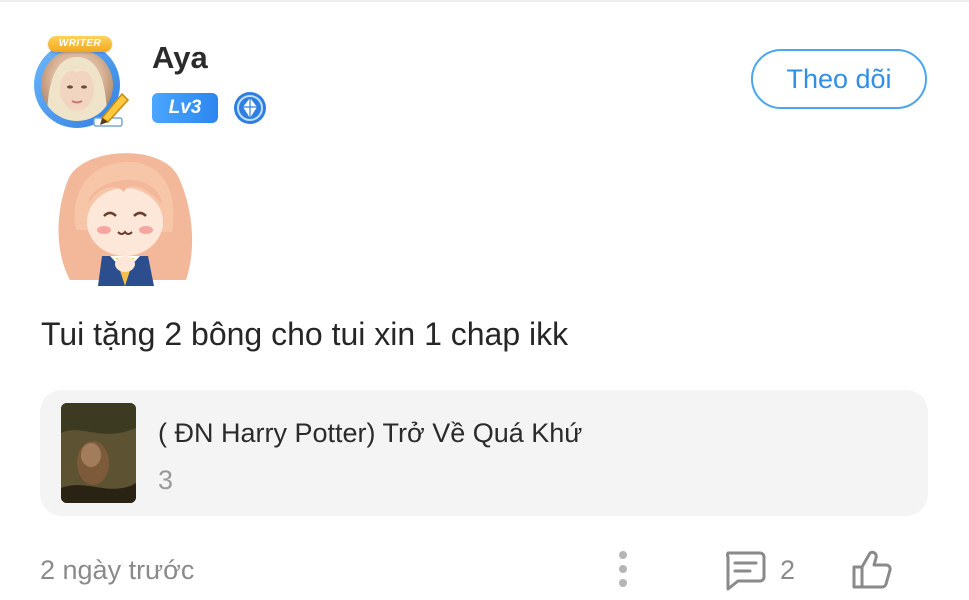  I want to click on comment-icon, so click(744, 570).